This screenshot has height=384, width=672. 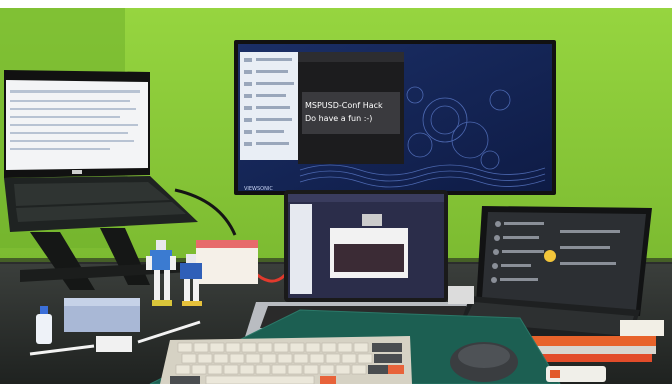 I want to click on slide-panel, so click(x=351, y=113).